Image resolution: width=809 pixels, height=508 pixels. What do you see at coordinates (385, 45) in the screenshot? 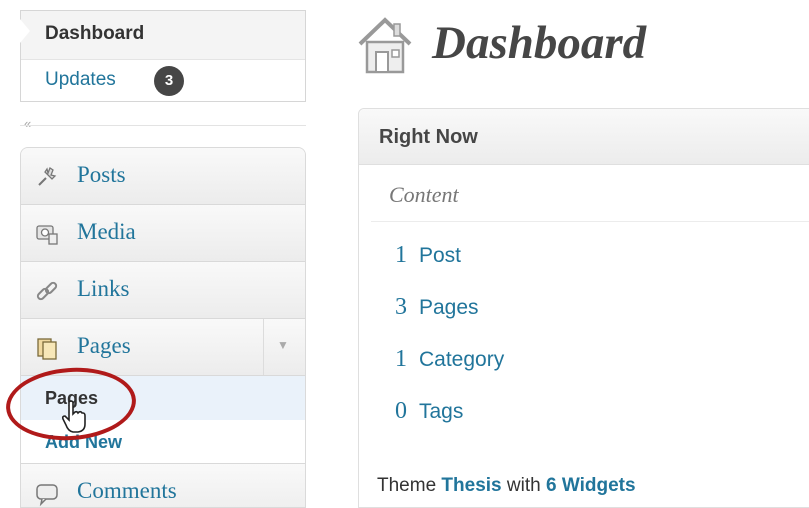
I see `house-icon` at bounding box center [385, 45].